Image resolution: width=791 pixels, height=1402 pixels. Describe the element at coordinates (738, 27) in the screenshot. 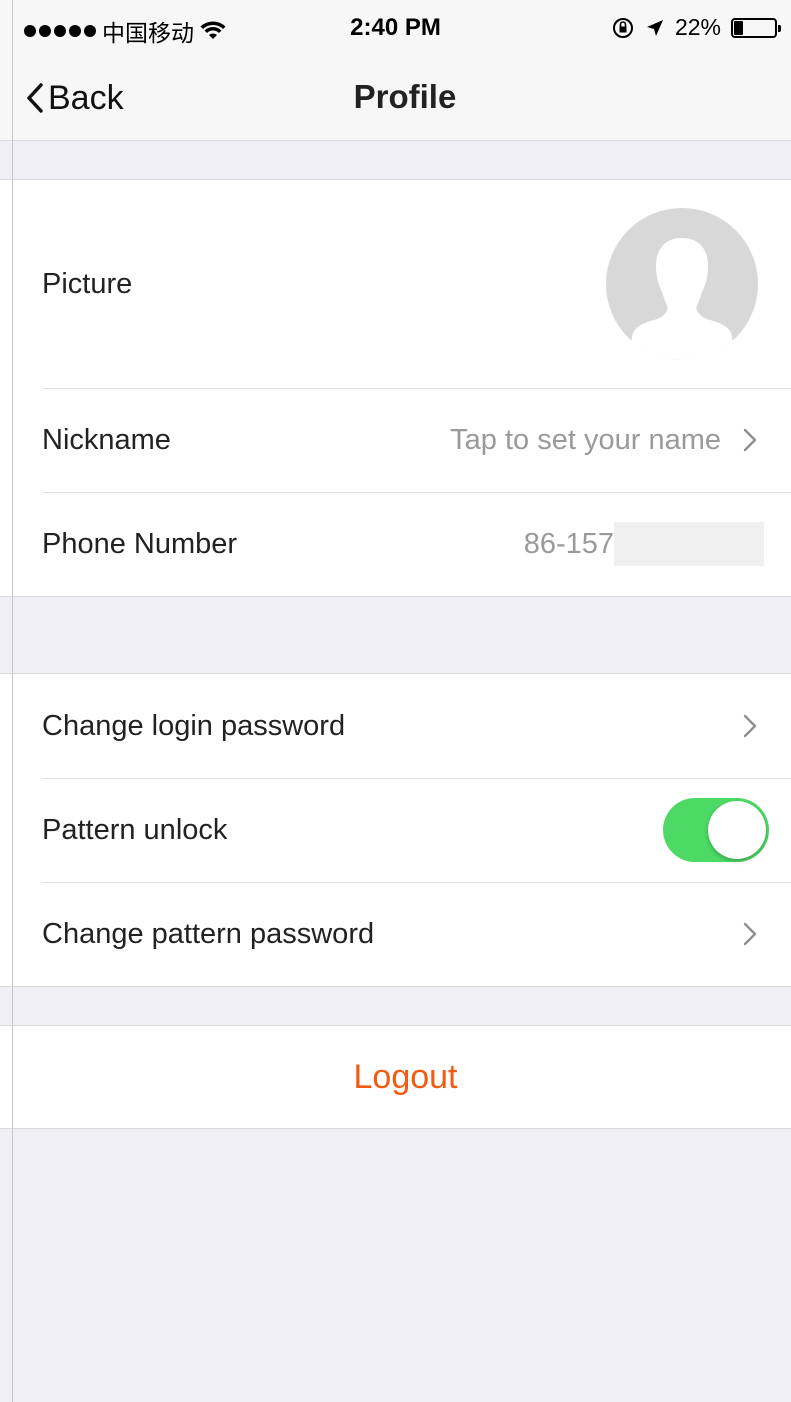

I see `battery-level` at that location.